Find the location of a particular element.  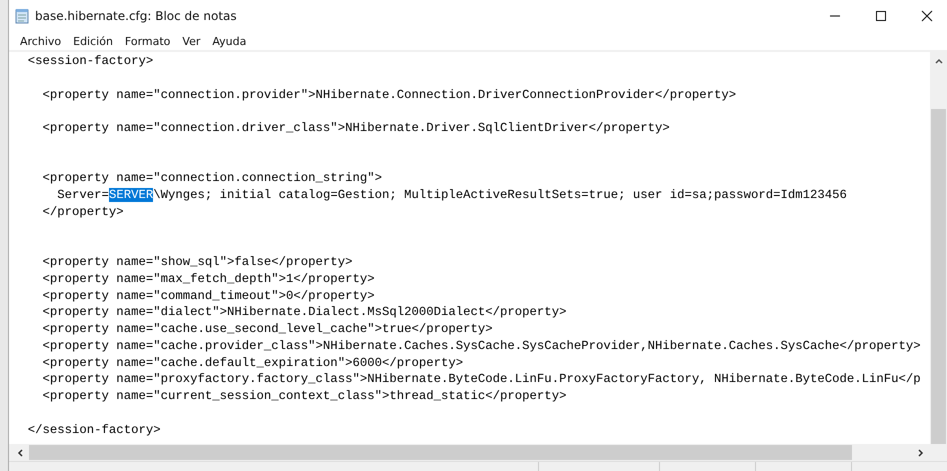

code-line: <property name="connection.provider">NHibernate.Connection.DriverConnectionProvider</property> is located at coordinates (390, 95).